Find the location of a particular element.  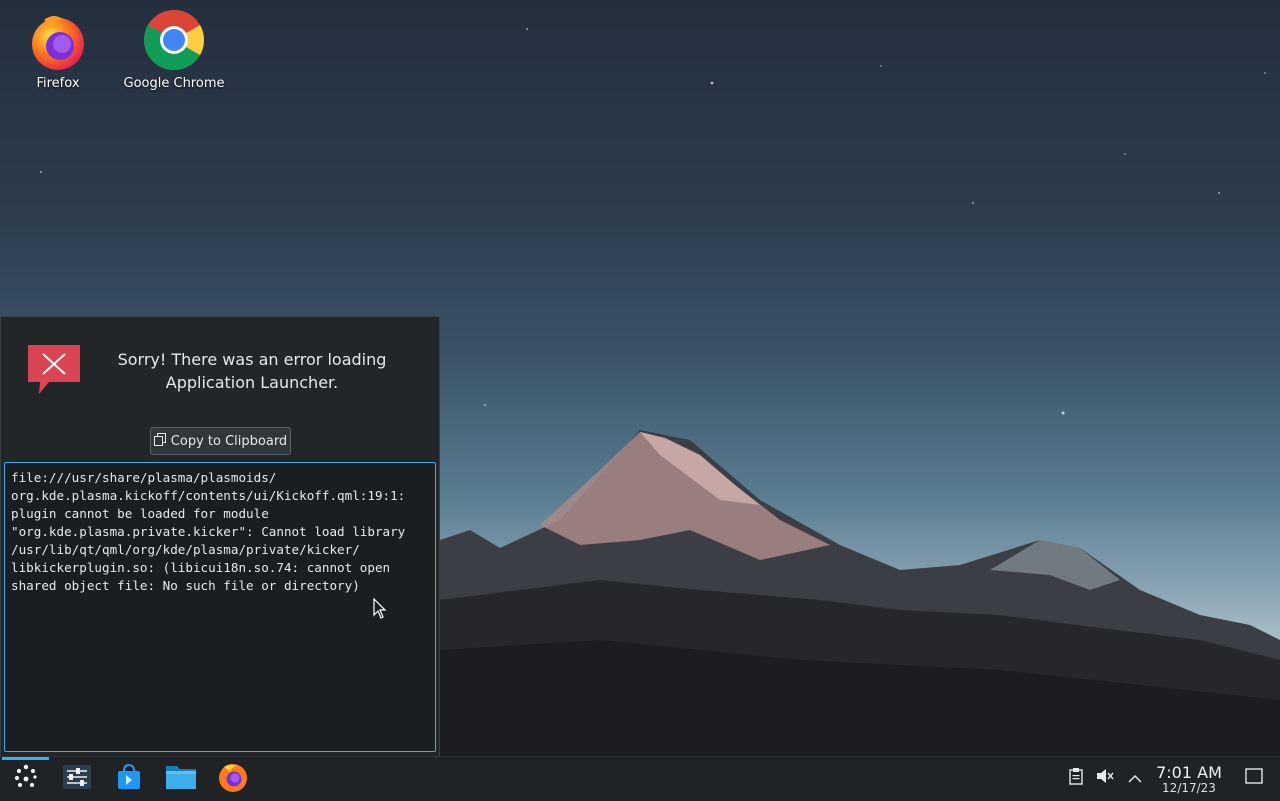

system-settings-icon is located at coordinates (77, 779).